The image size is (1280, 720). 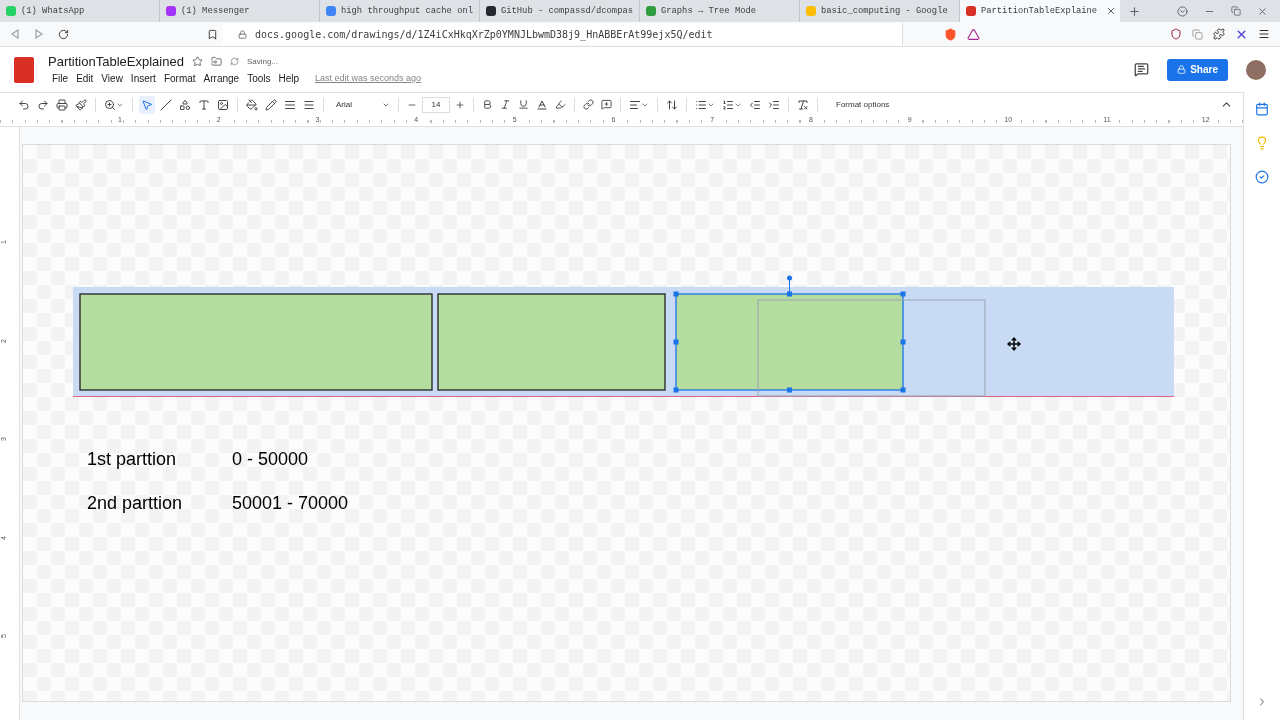 I want to click on menu-item: Tools, so click(x=259, y=78).